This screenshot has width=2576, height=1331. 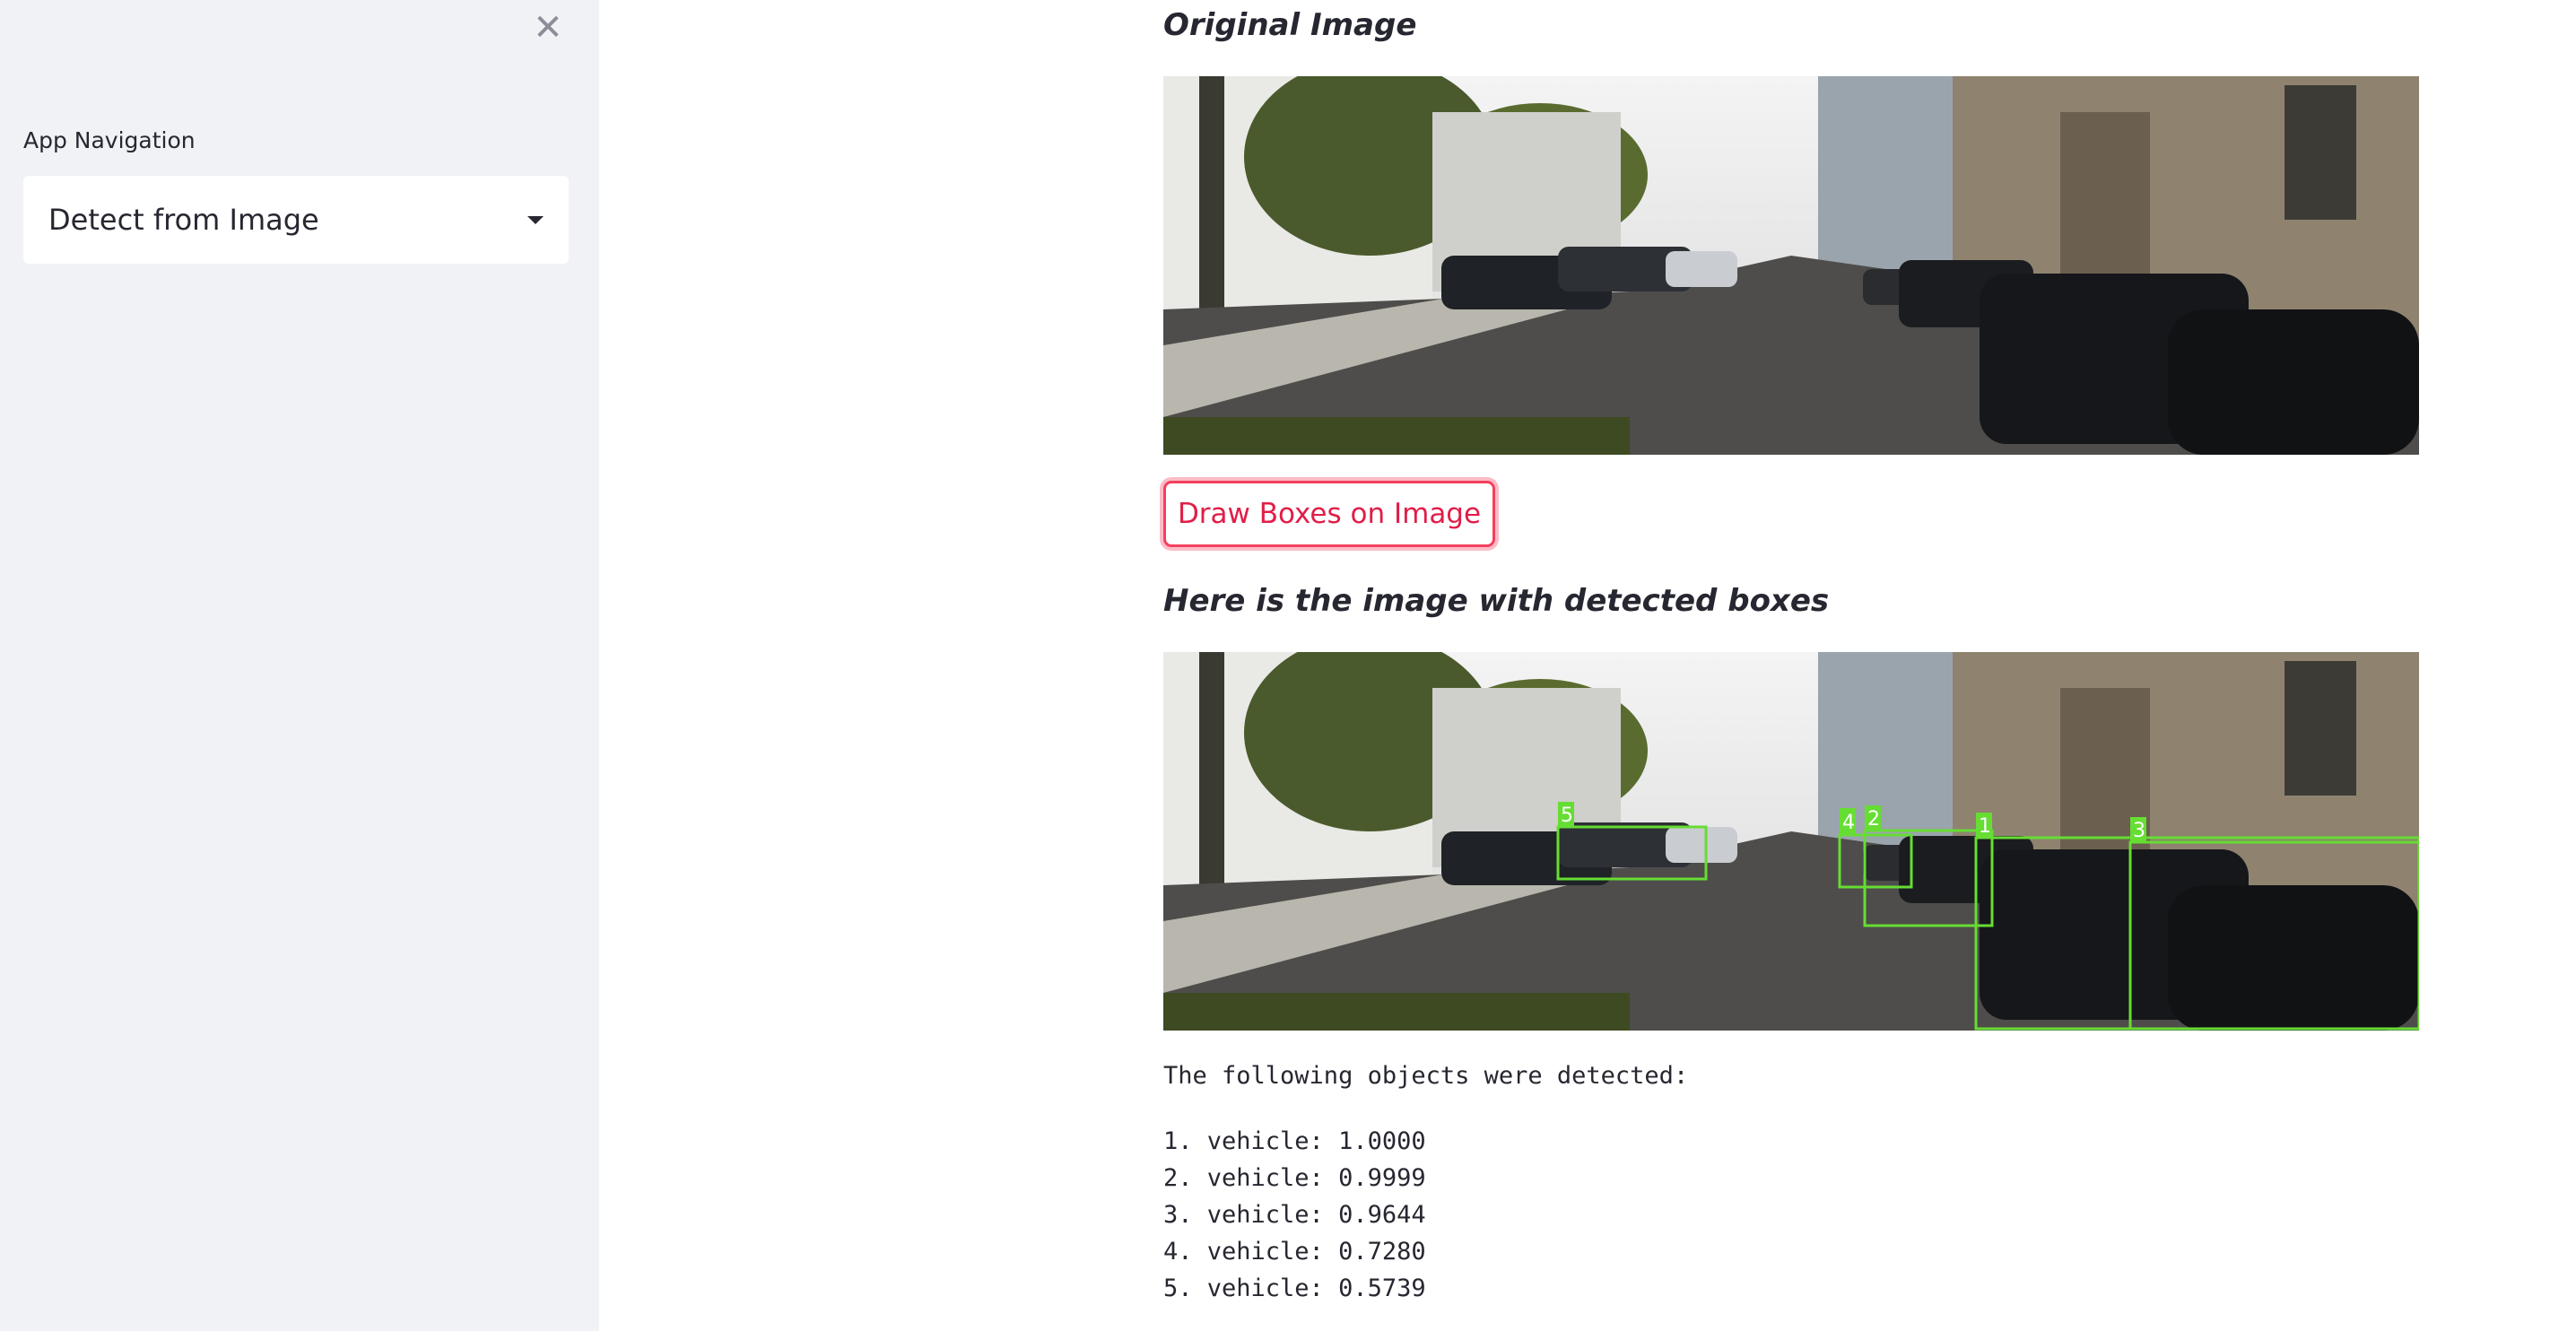 What do you see at coordinates (1873, 819) in the screenshot?
I see `detection-label-2: 2` at bounding box center [1873, 819].